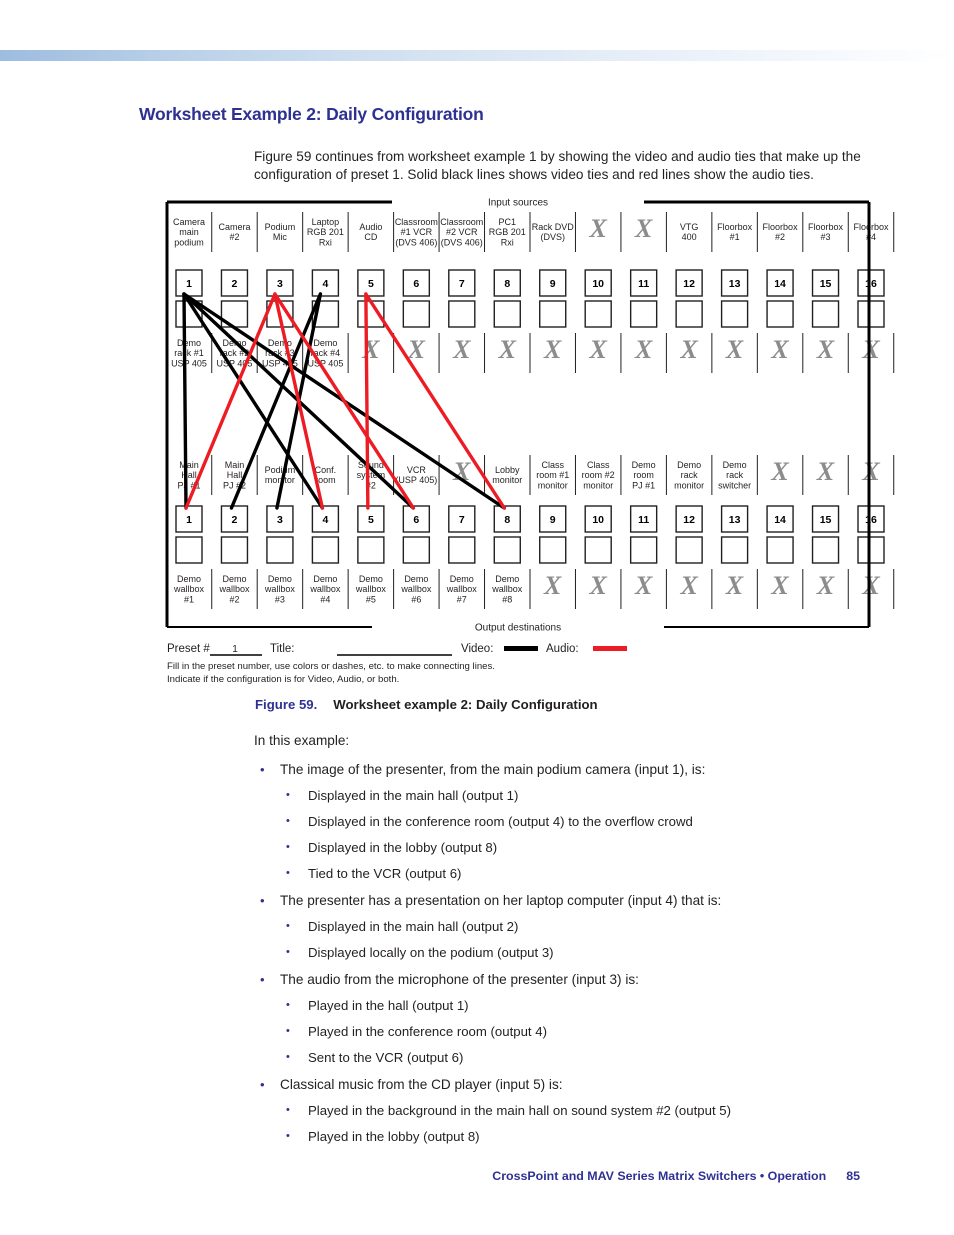 This screenshot has height=1235, width=954. What do you see at coordinates (462, 599) in the screenshot?
I see `label-line: #7` at bounding box center [462, 599].